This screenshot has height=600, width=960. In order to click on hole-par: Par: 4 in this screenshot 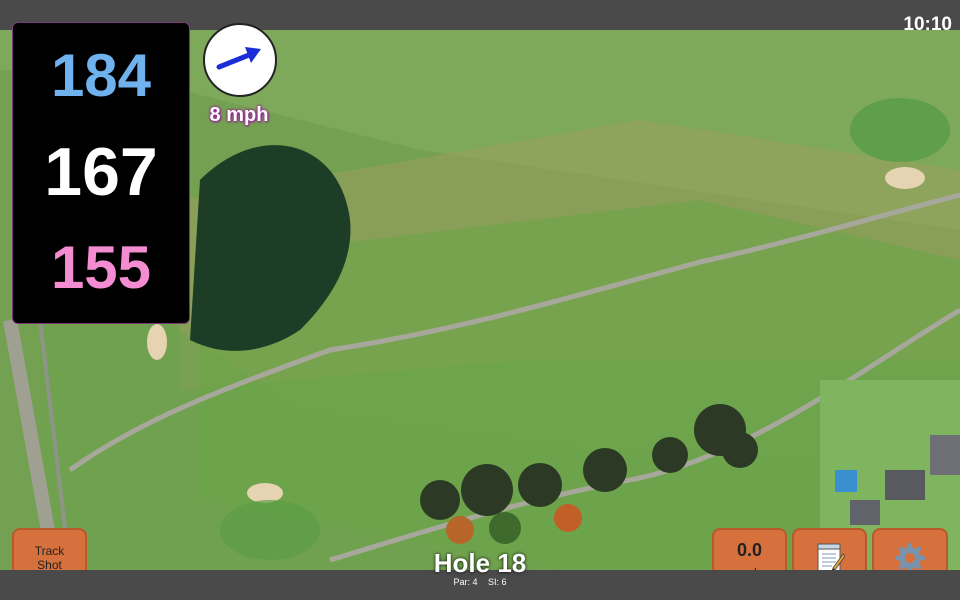, I will do `click(465, 582)`.